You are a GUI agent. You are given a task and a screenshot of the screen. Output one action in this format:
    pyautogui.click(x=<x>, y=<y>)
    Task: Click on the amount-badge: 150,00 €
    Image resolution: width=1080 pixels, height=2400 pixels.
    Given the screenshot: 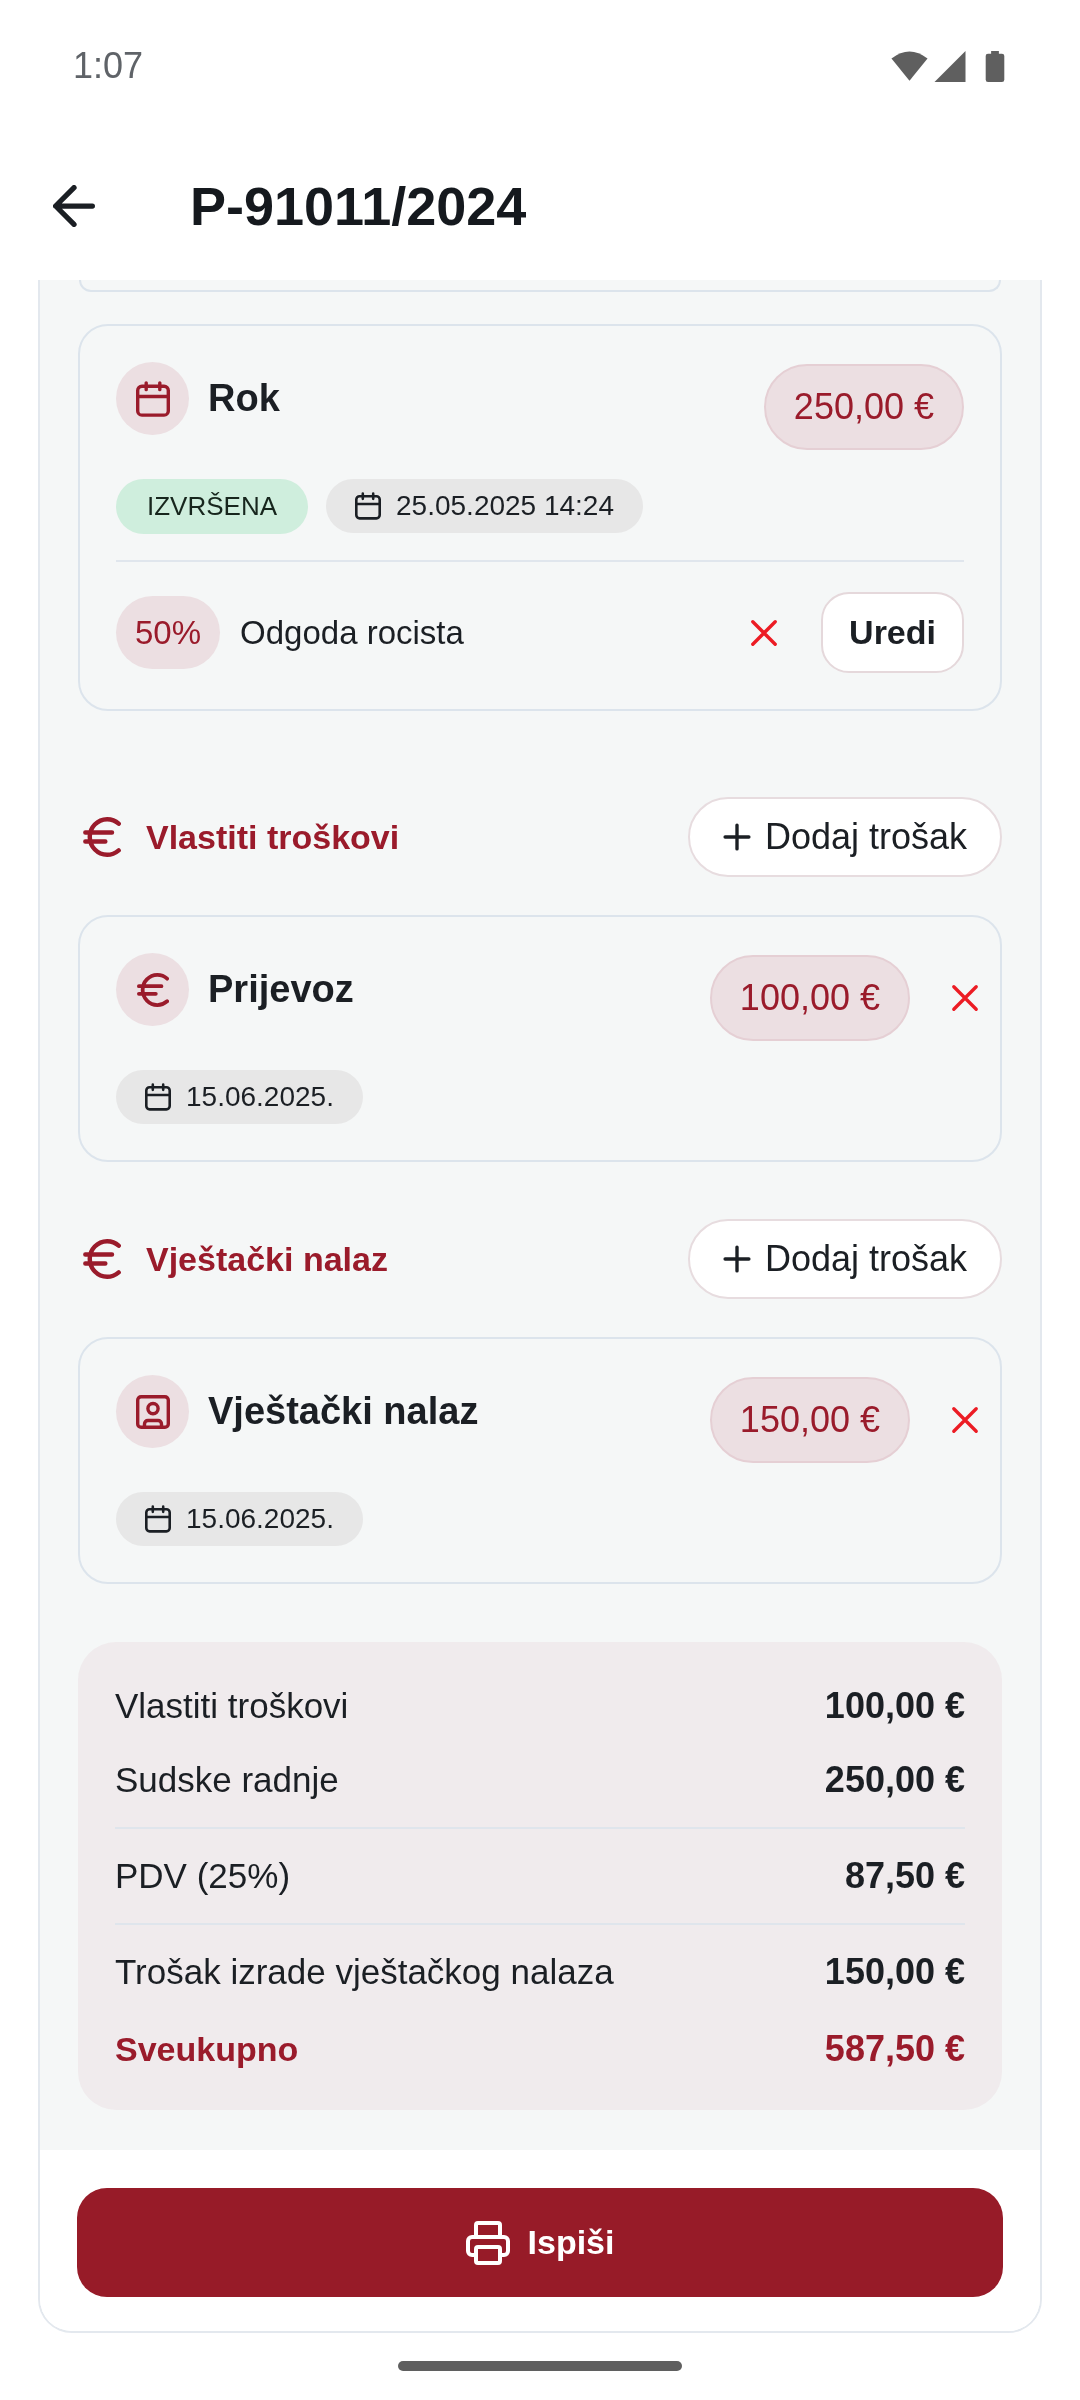 What is the action you would take?
    pyautogui.click(x=809, y=1420)
    